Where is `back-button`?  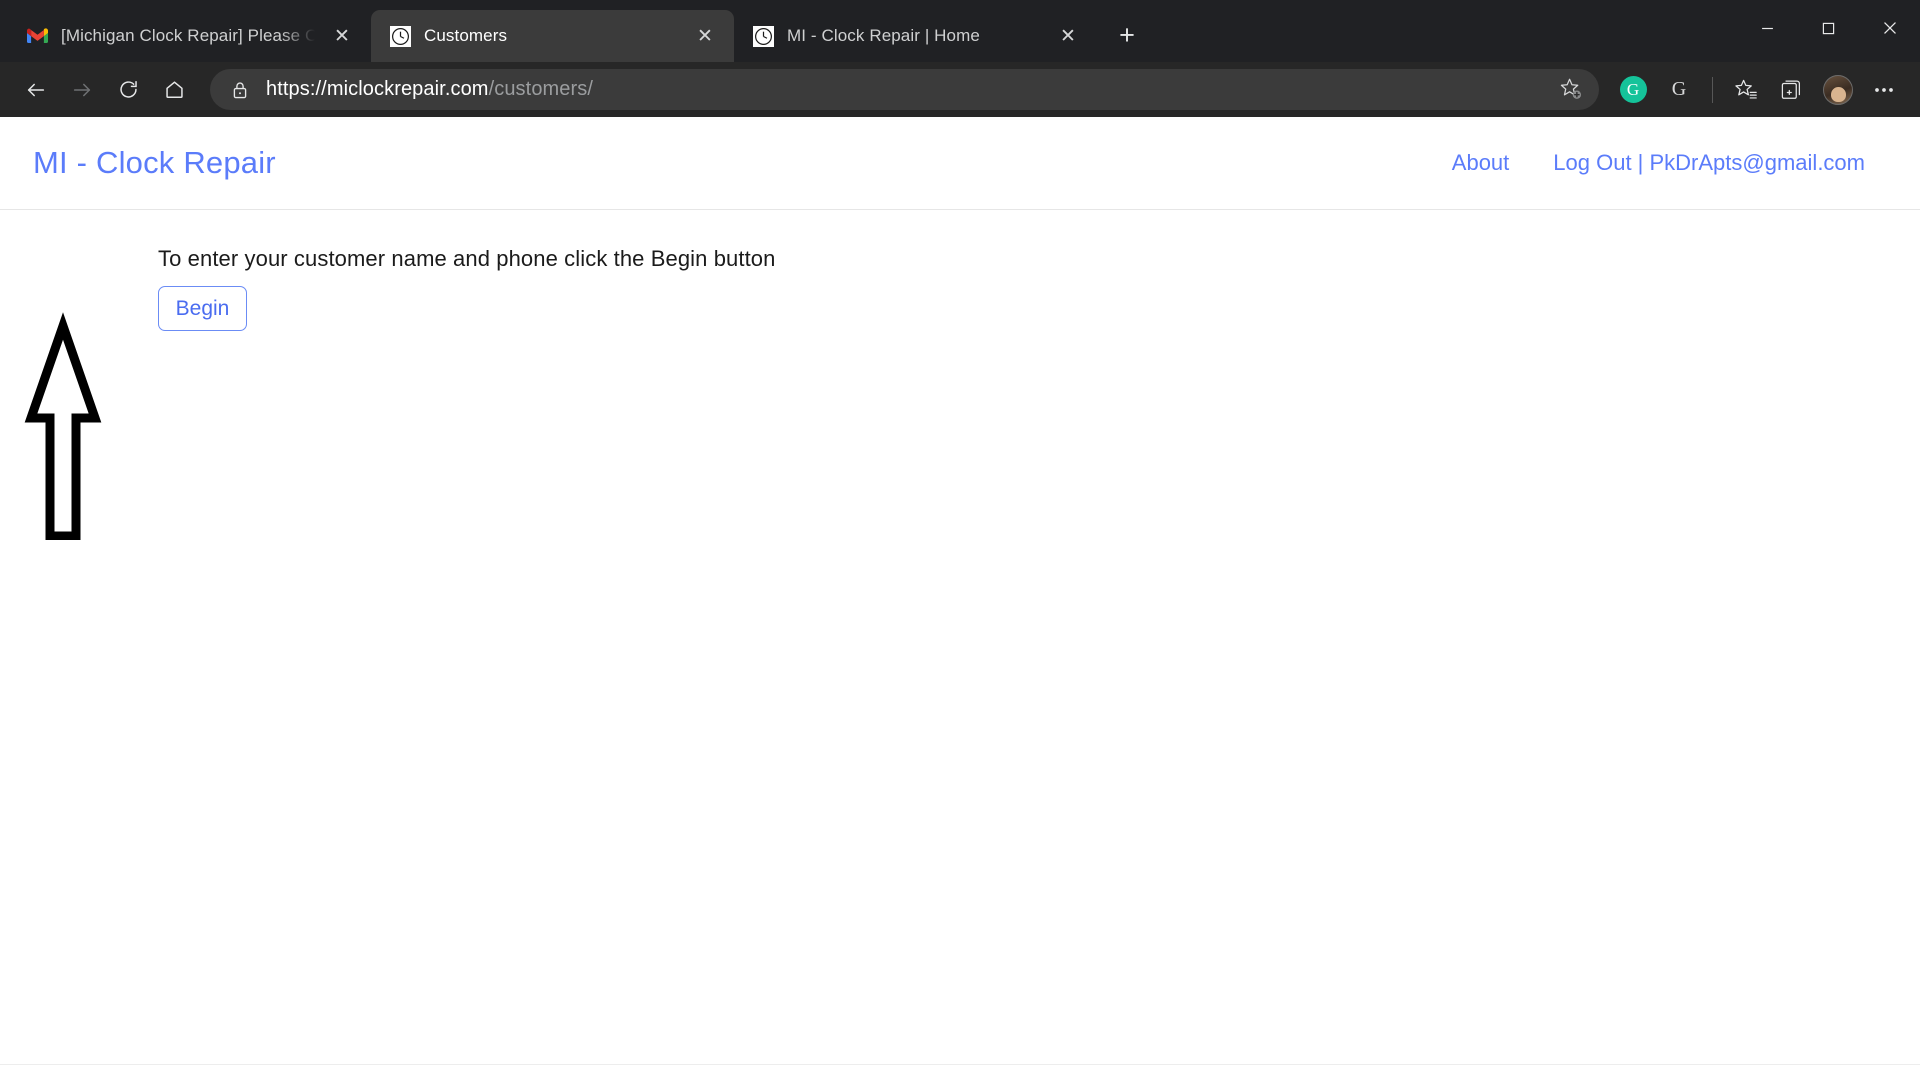
back-button is located at coordinates (36, 90).